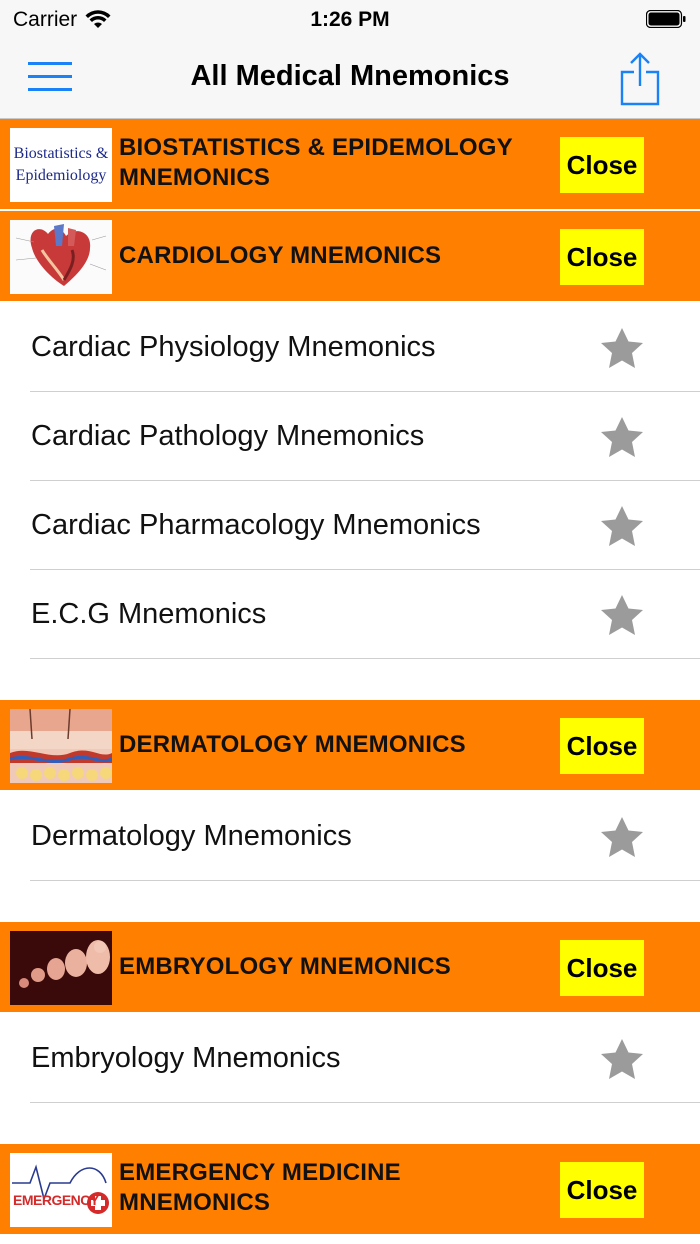 This screenshot has width=700, height=1244. Describe the element at coordinates (285, 966) in the screenshot. I see `section-title: EMBRYOLOGY MNEMONICS` at that location.